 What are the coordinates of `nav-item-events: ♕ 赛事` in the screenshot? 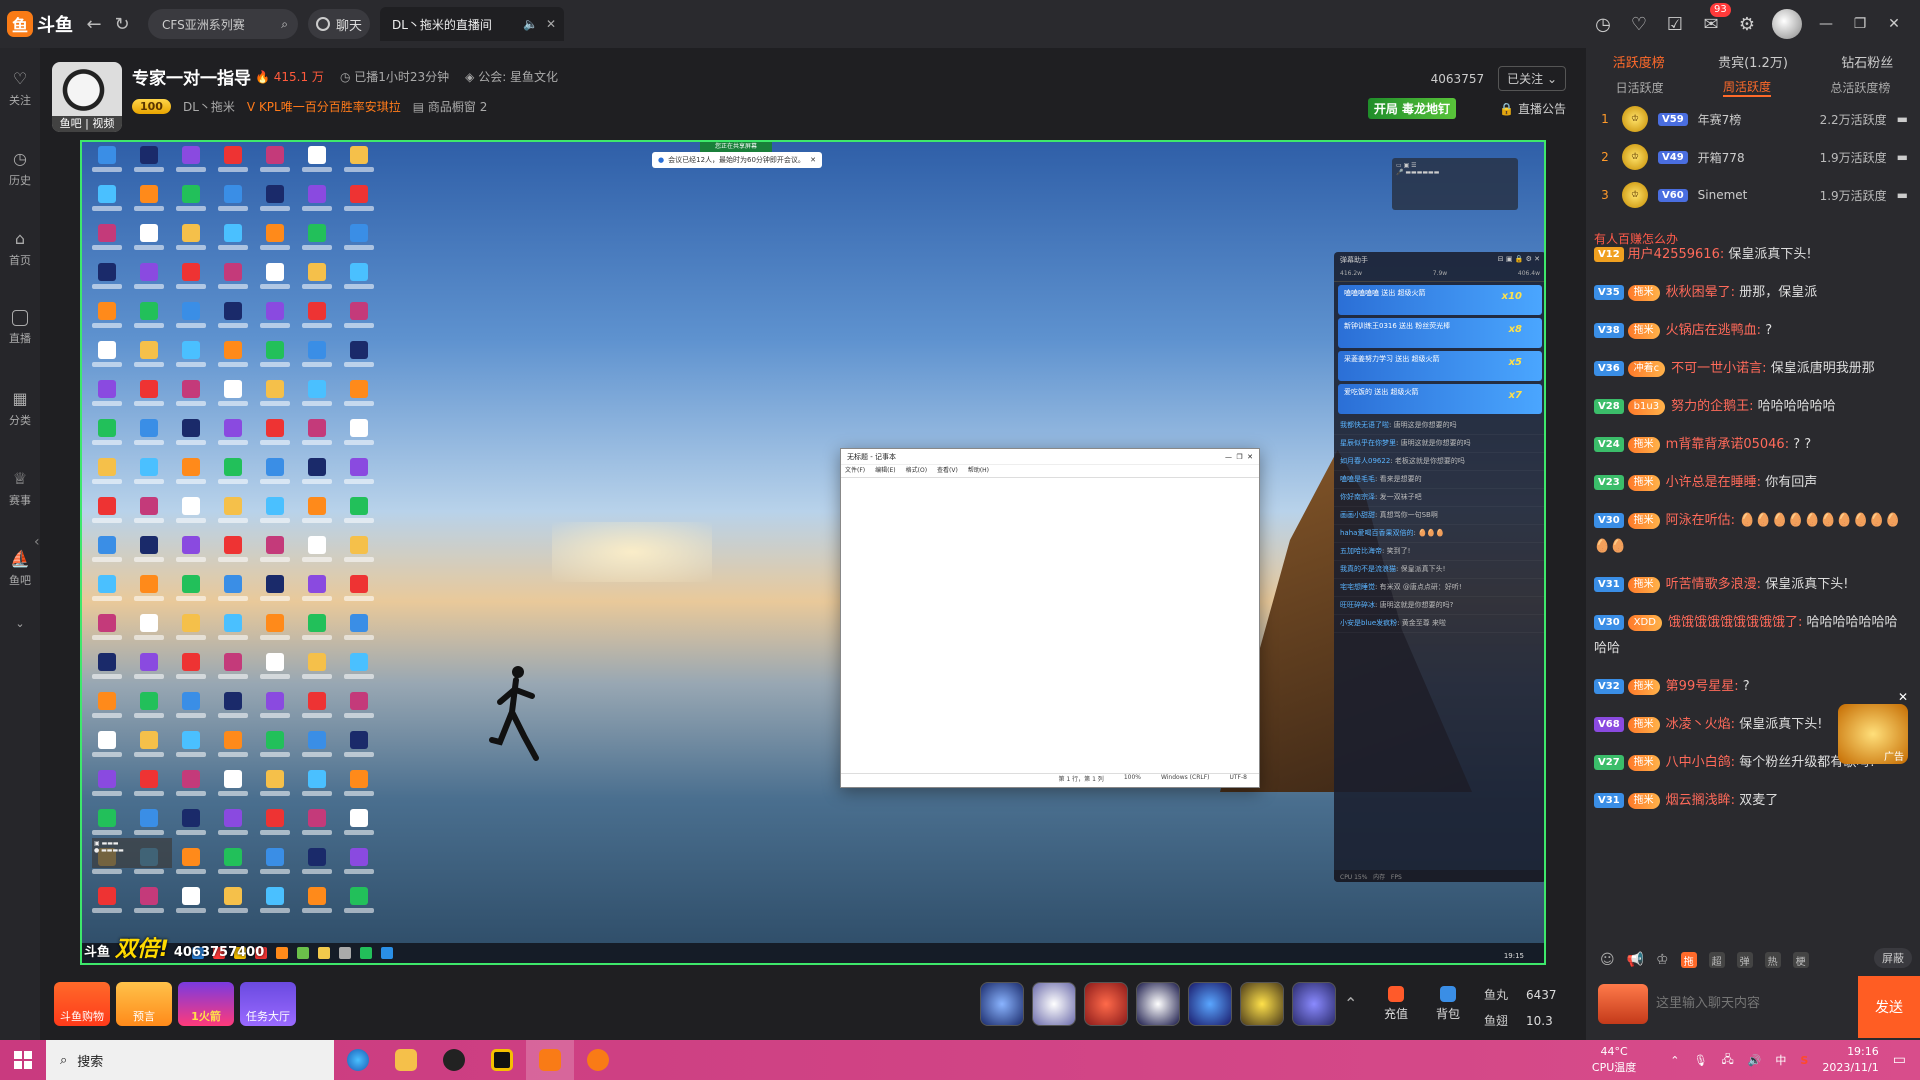 It's located at (20, 488).